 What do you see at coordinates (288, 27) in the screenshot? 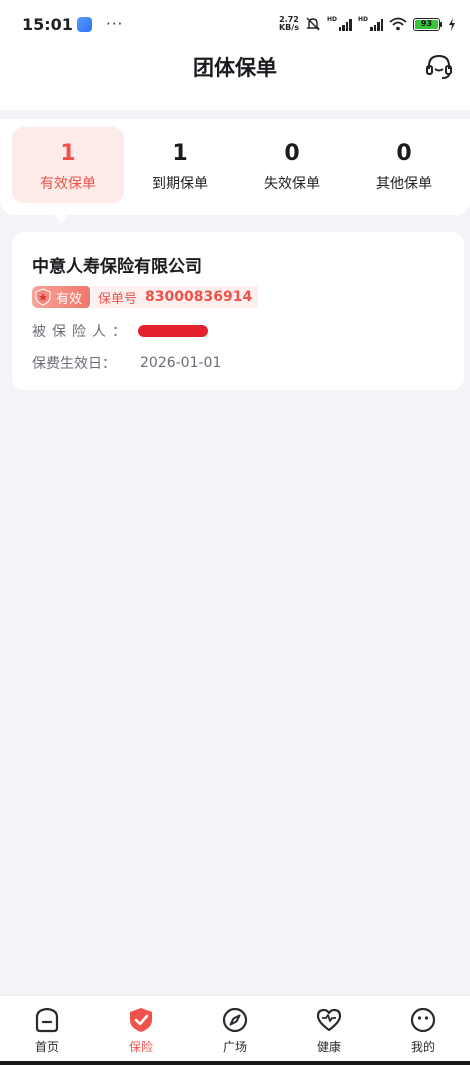
I see `network-speed-unit: KB/s` at bounding box center [288, 27].